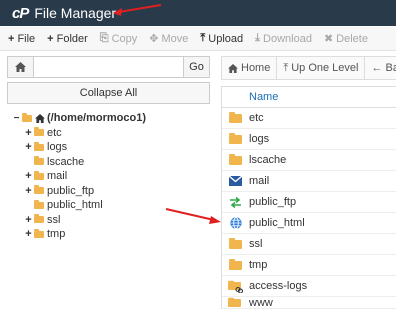  What do you see at coordinates (390, 68) in the screenshot?
I see `back-label: Bac` at bounding box center [390, 68].